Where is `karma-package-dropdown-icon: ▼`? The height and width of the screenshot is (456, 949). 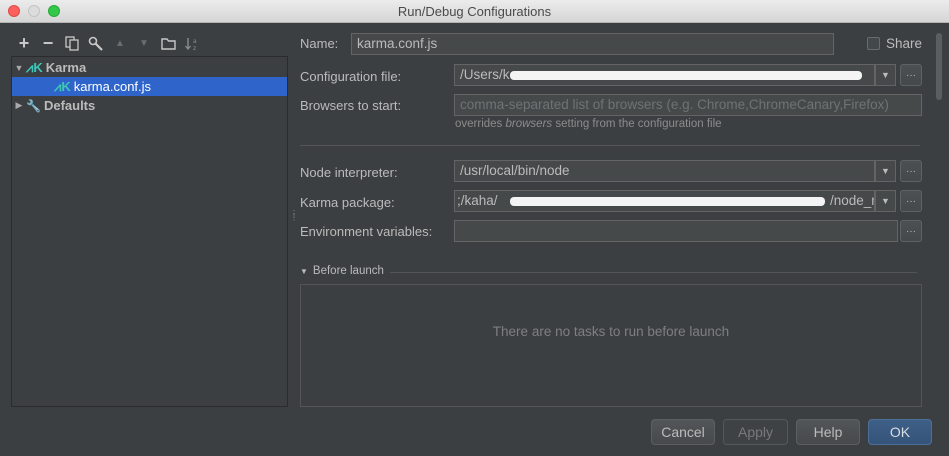 karma-package-dropdown-icon: ▼ is located at coordinates (885, 201).